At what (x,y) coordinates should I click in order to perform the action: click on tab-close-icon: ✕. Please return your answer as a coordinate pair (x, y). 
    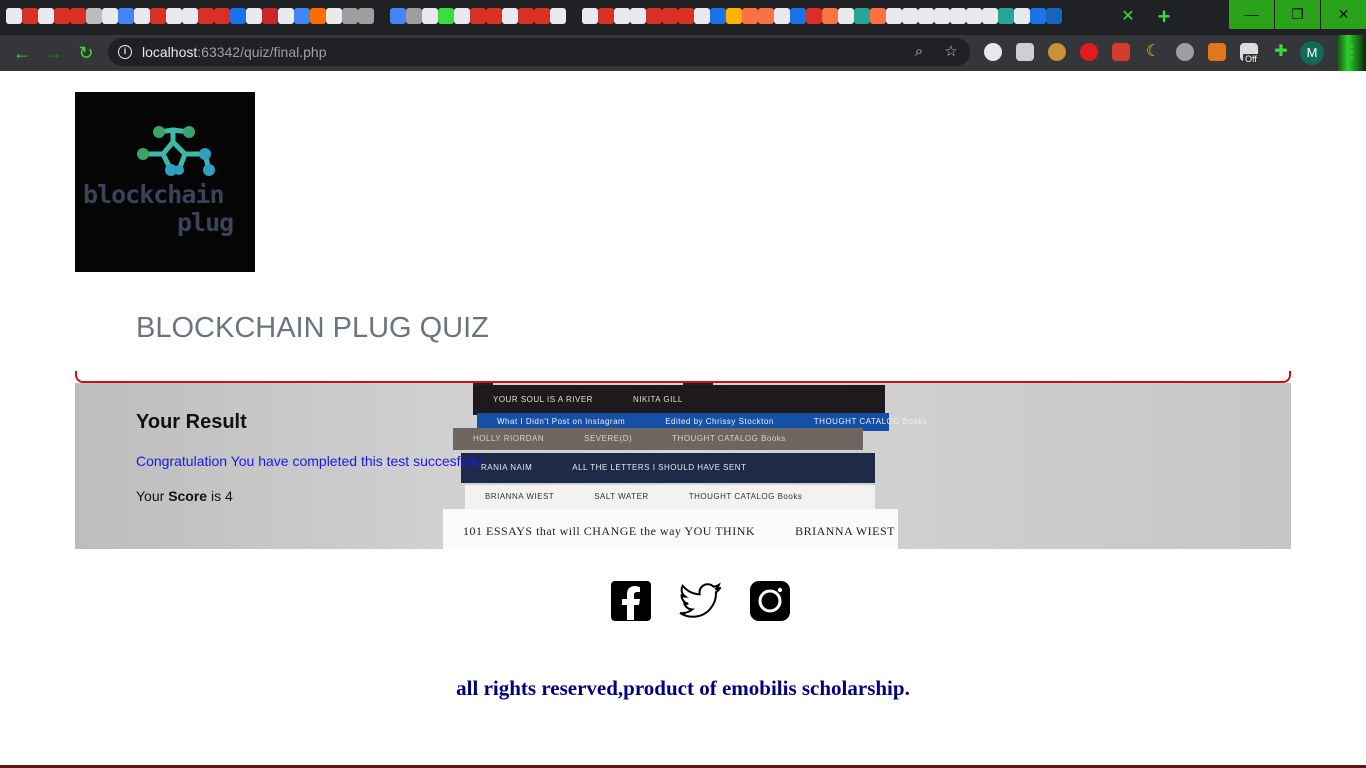
    Looking at the image, I should click on (1128, 17).